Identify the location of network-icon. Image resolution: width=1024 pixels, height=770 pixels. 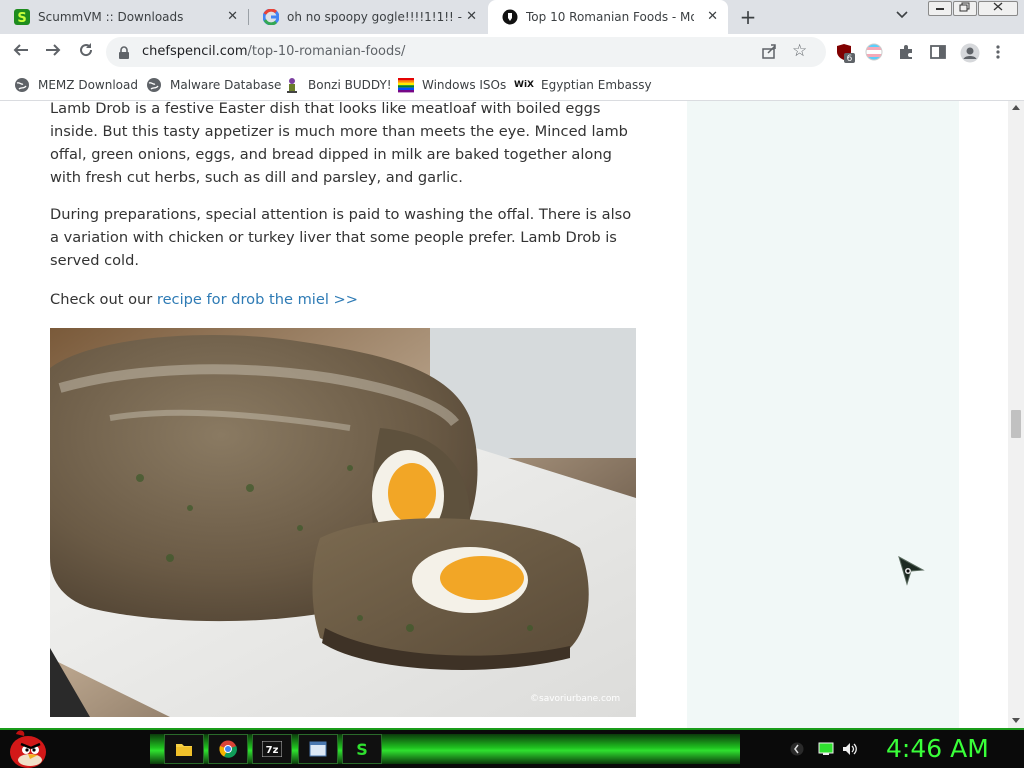
(826, 749).